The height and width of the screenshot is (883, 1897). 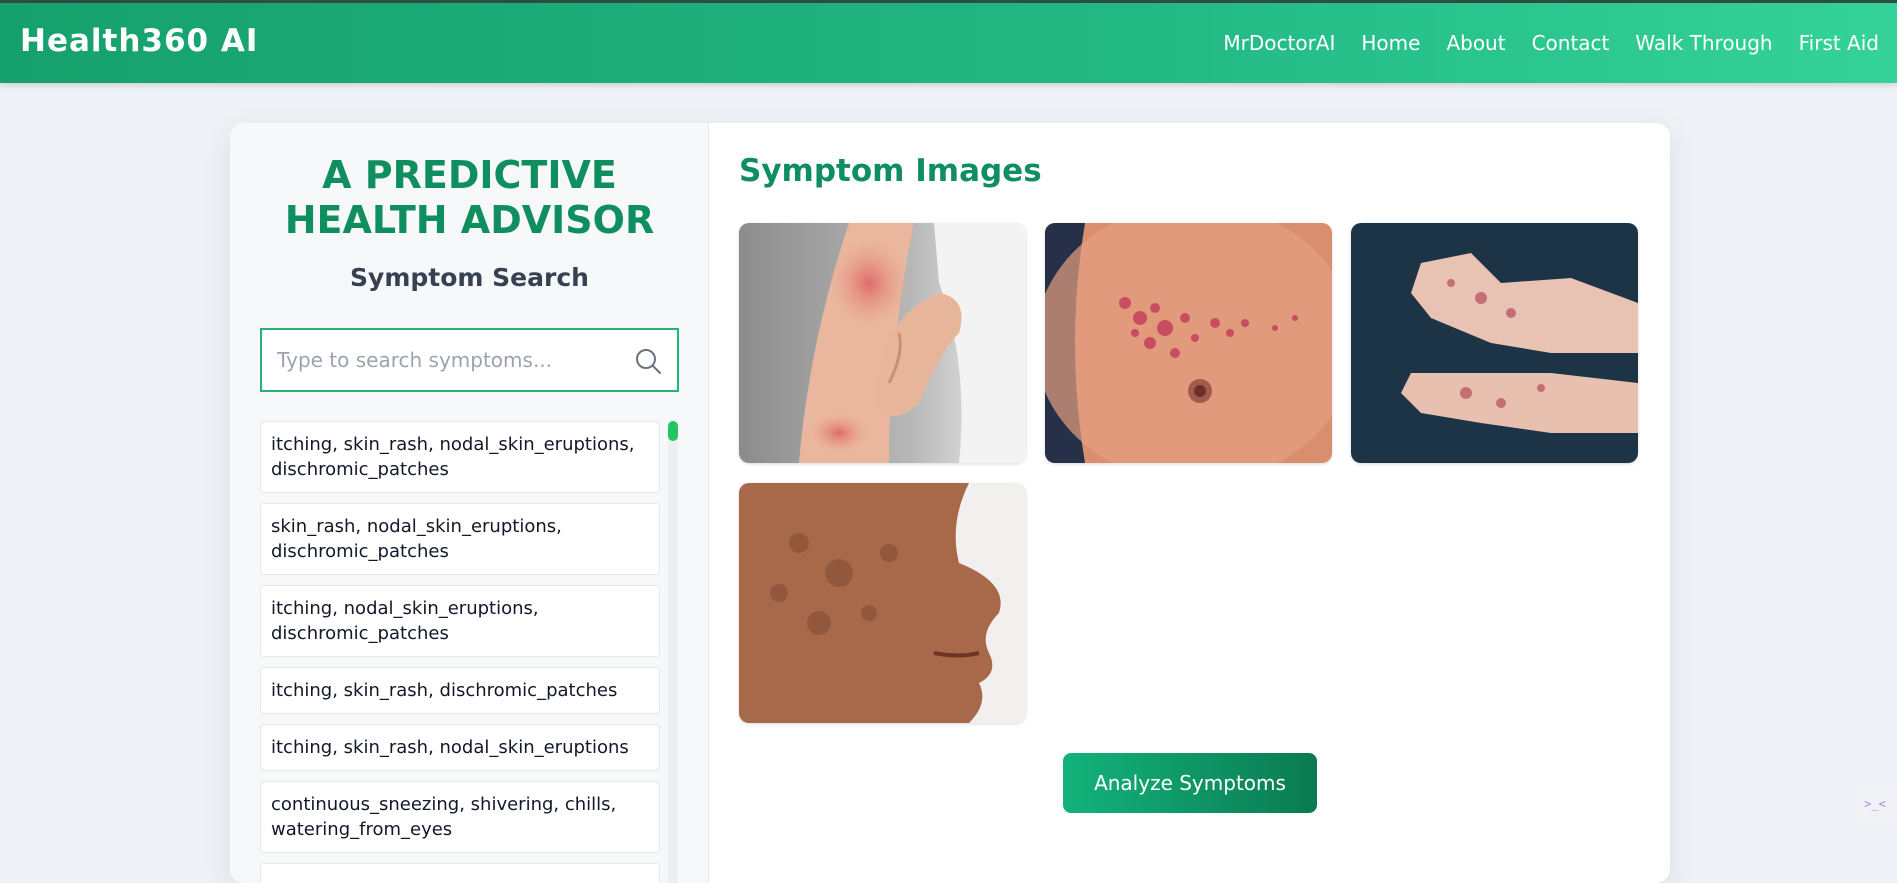 I want to click on nav-link-home: Home, so click(x=1390, y=43).